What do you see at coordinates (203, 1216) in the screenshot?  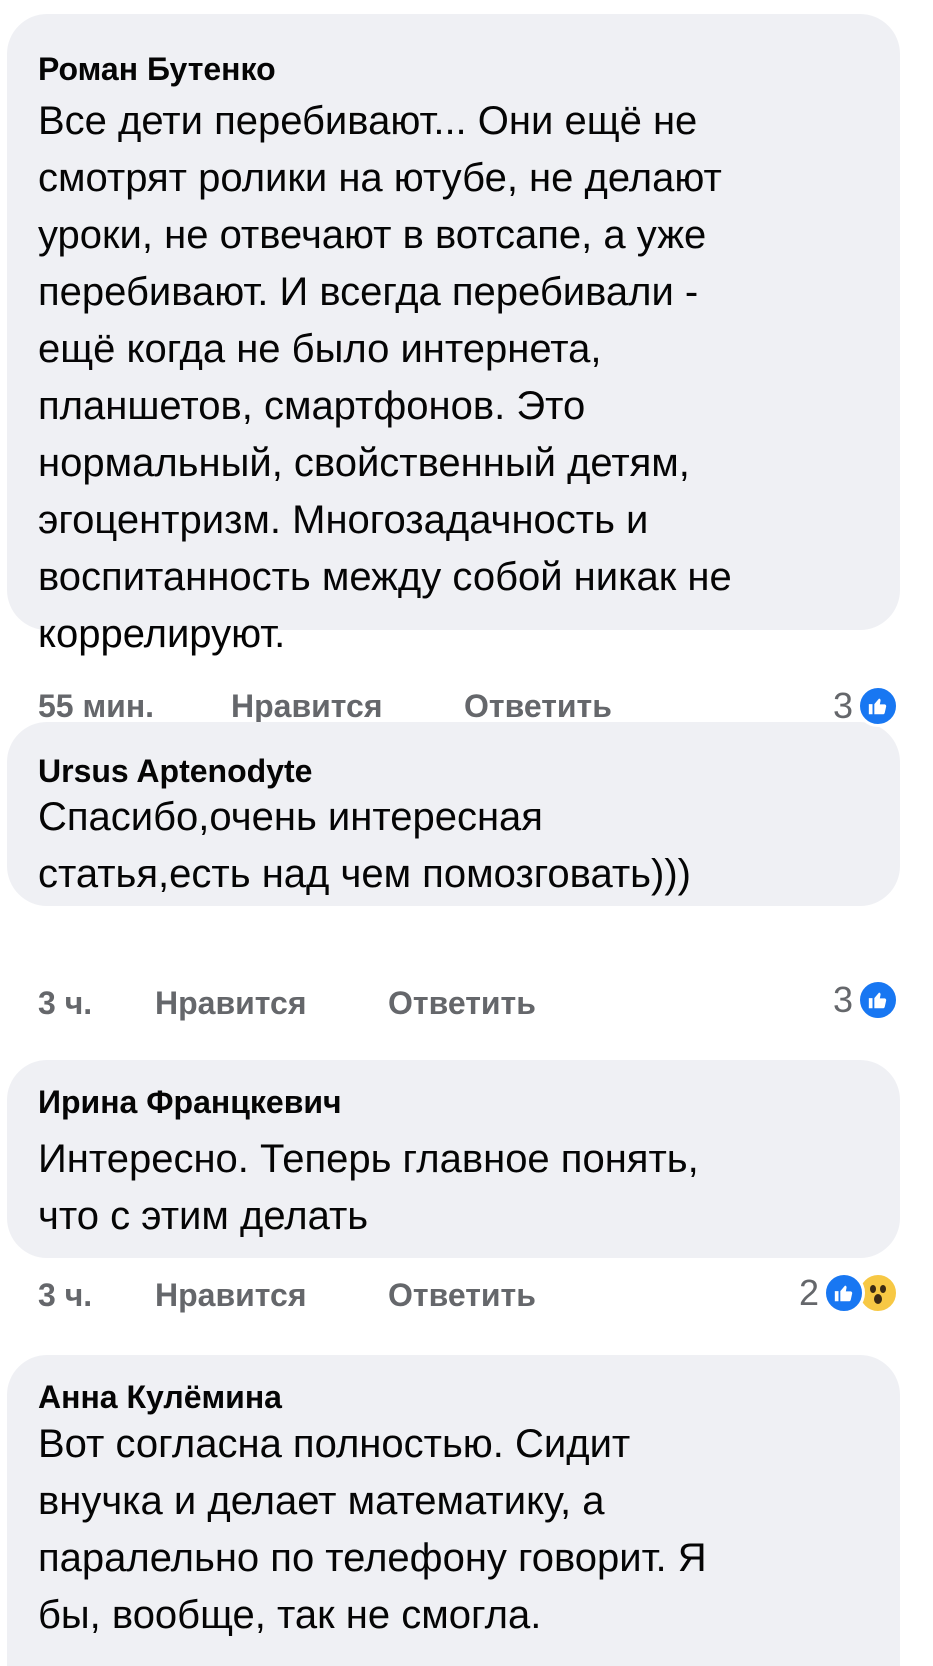 I see `comment-text-line: что с этим делать` at bounding box center [203, 1216].